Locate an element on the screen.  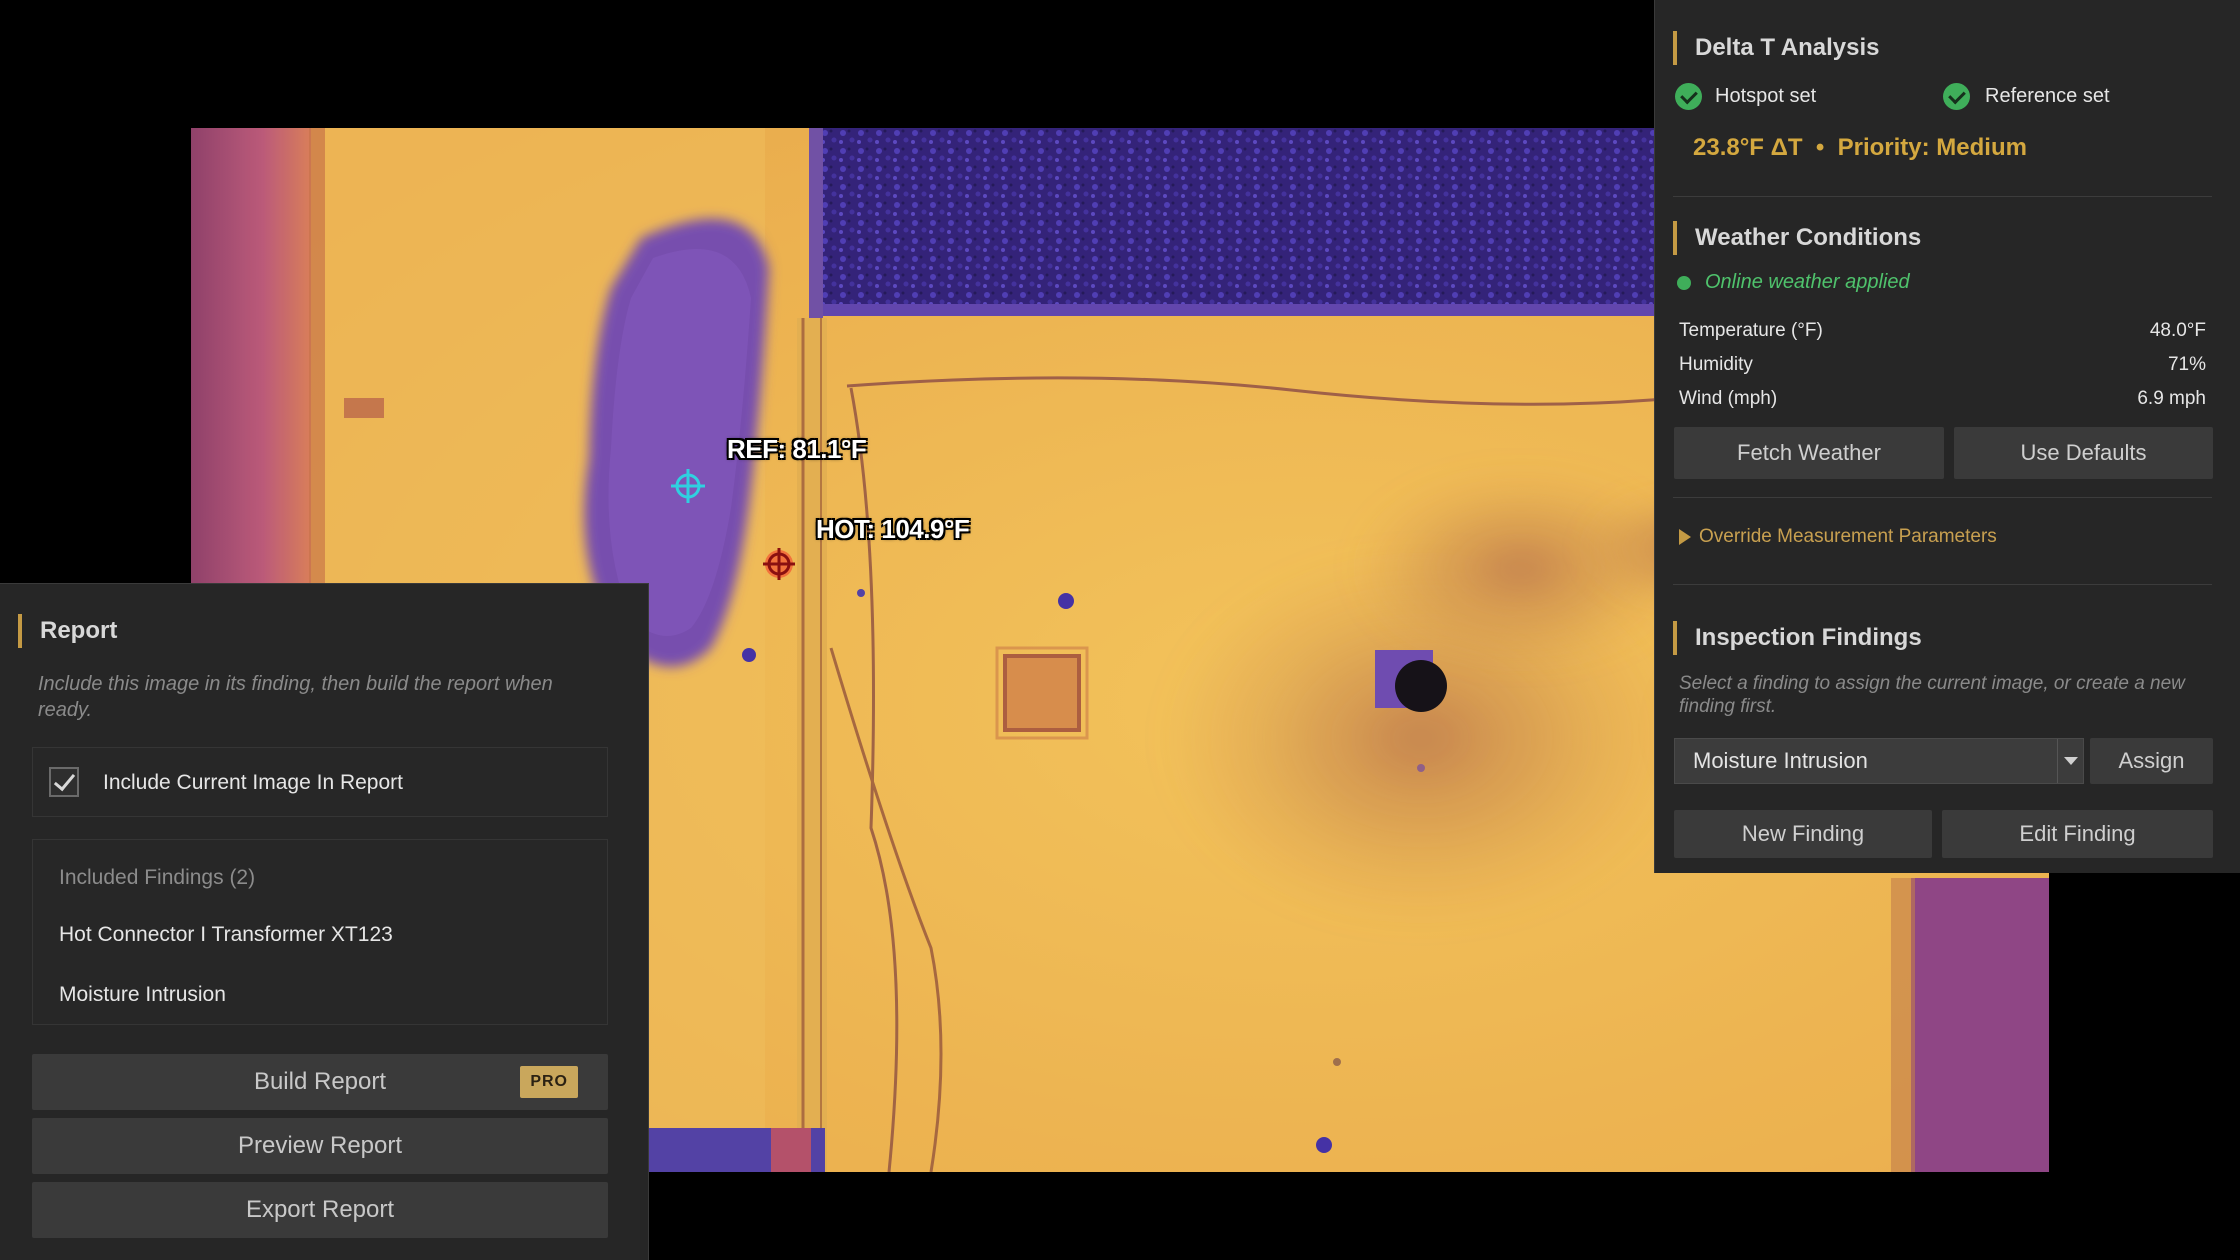
export-report-button: Export Report is located at coordinates (320, 1210).